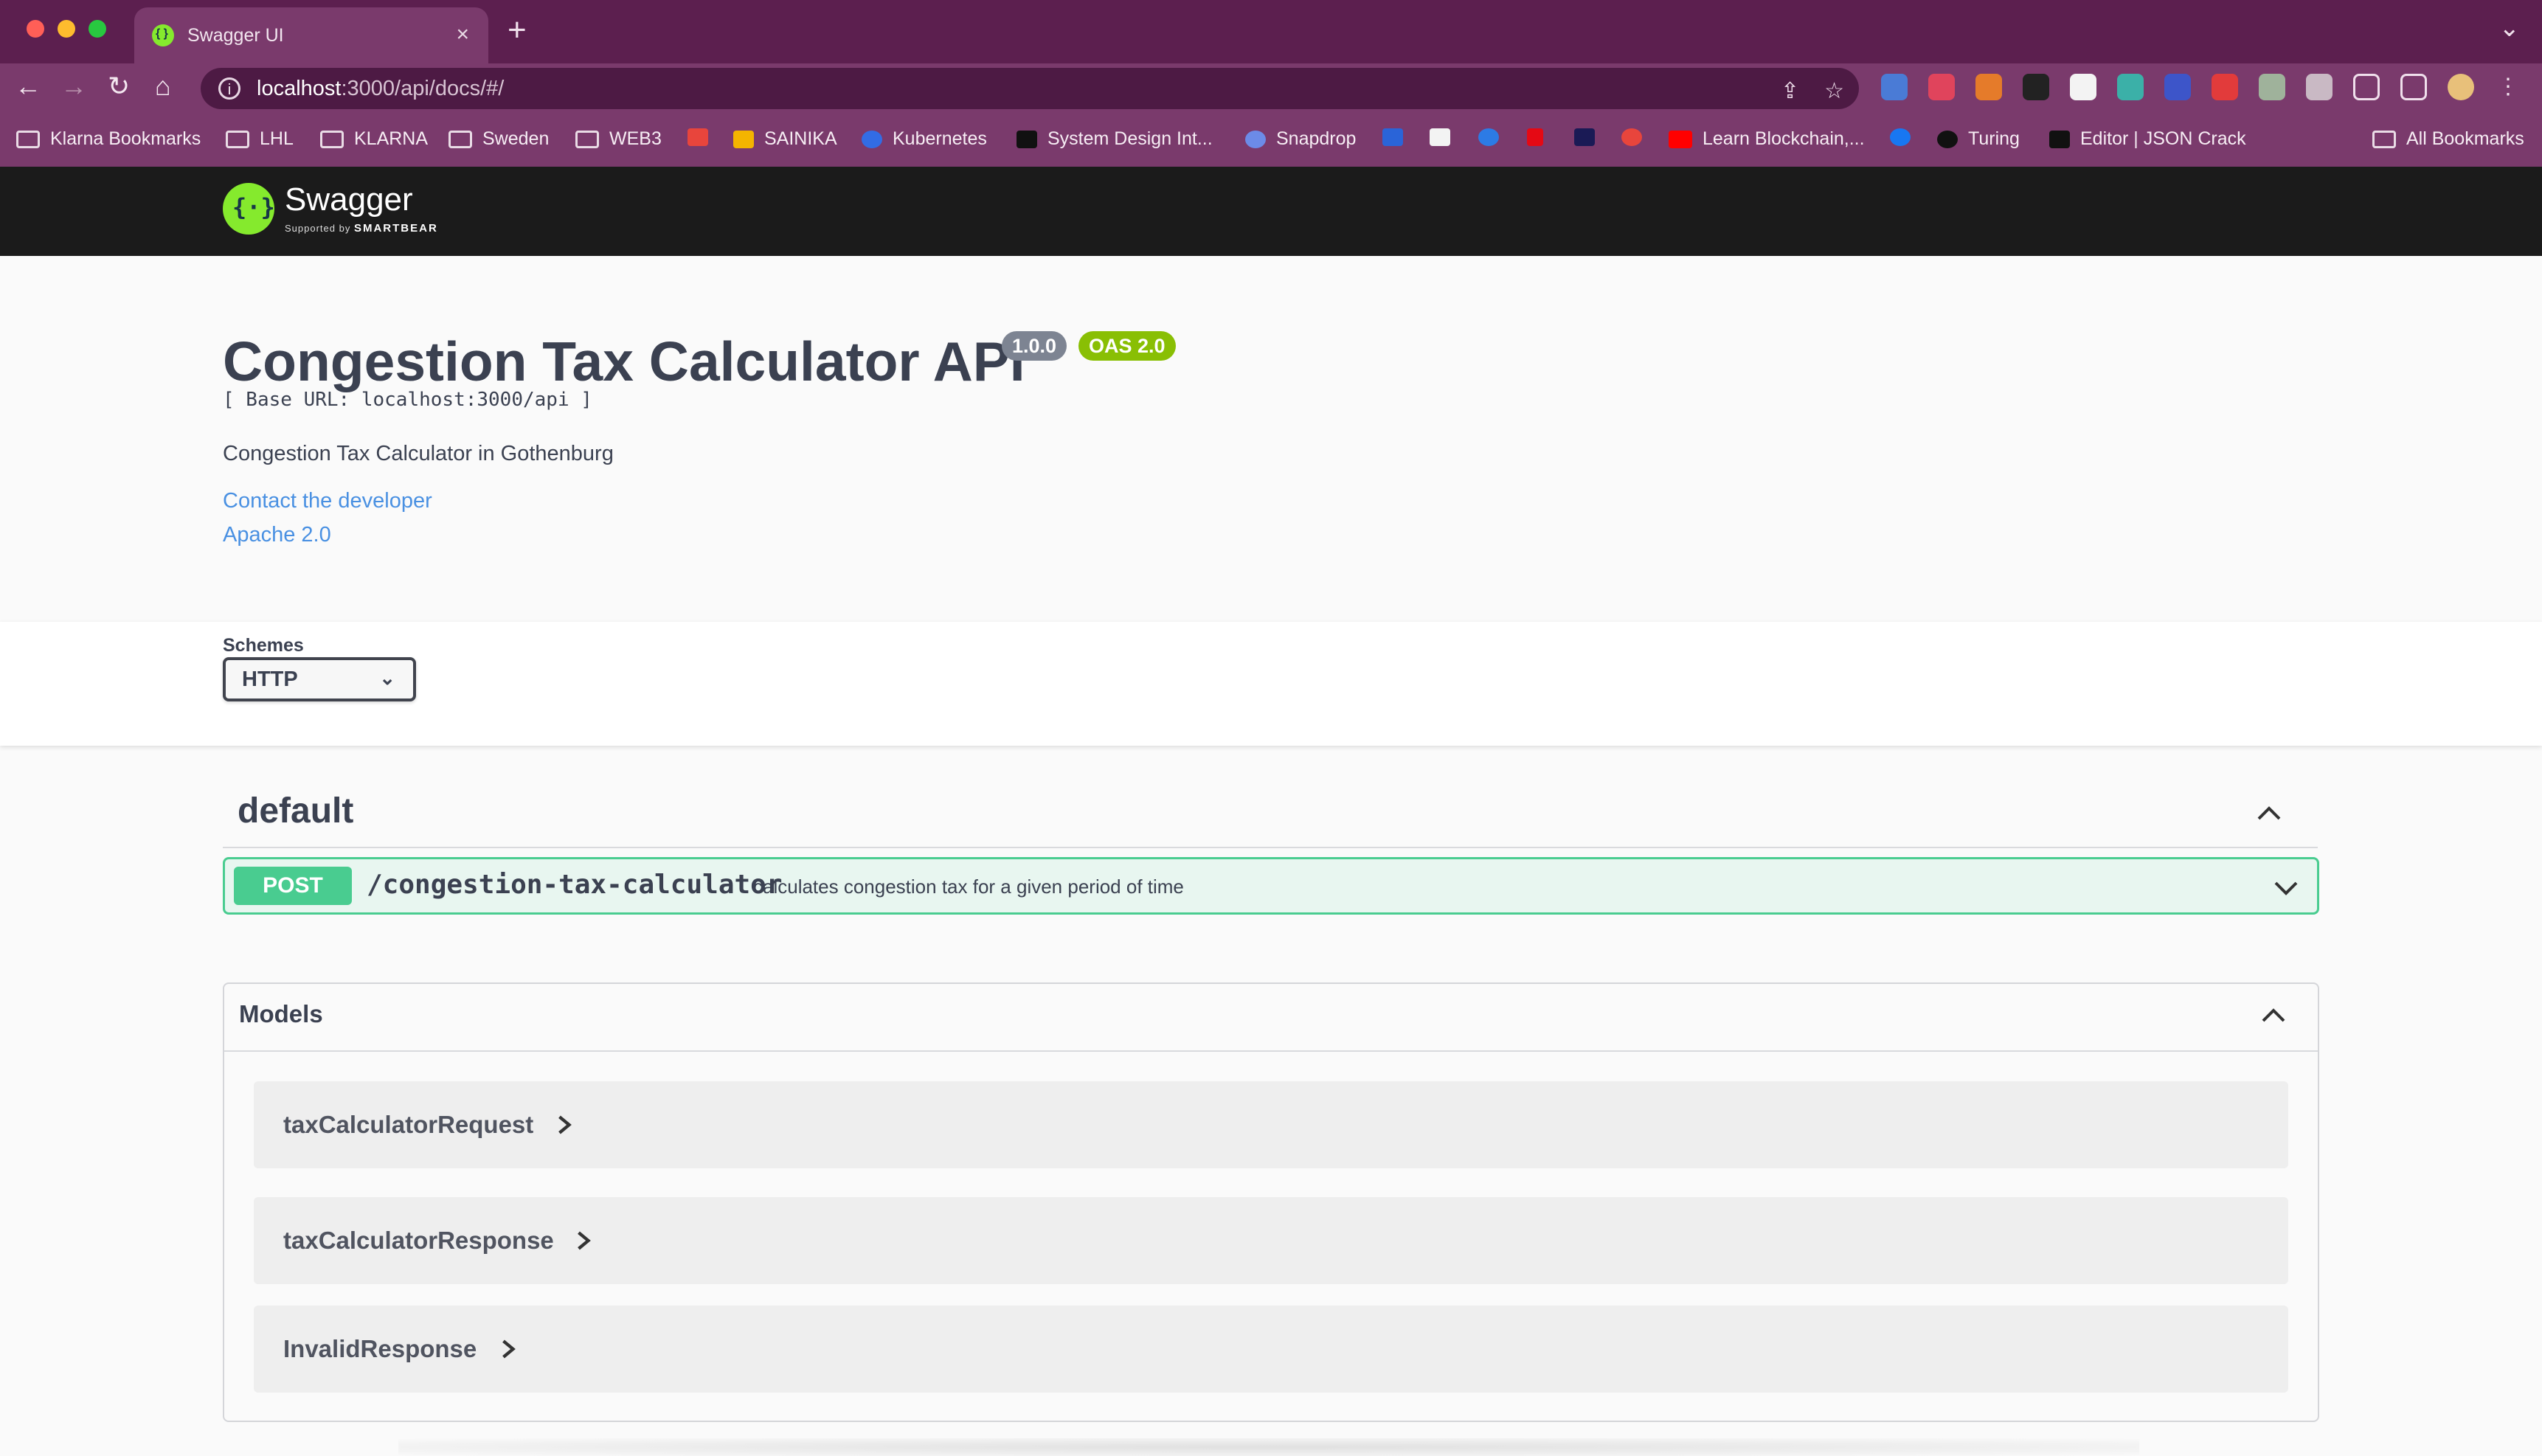 The width and height of the screenshot is (2542, 1456). I want to click on new-tab-button: +, so click(517, 30).